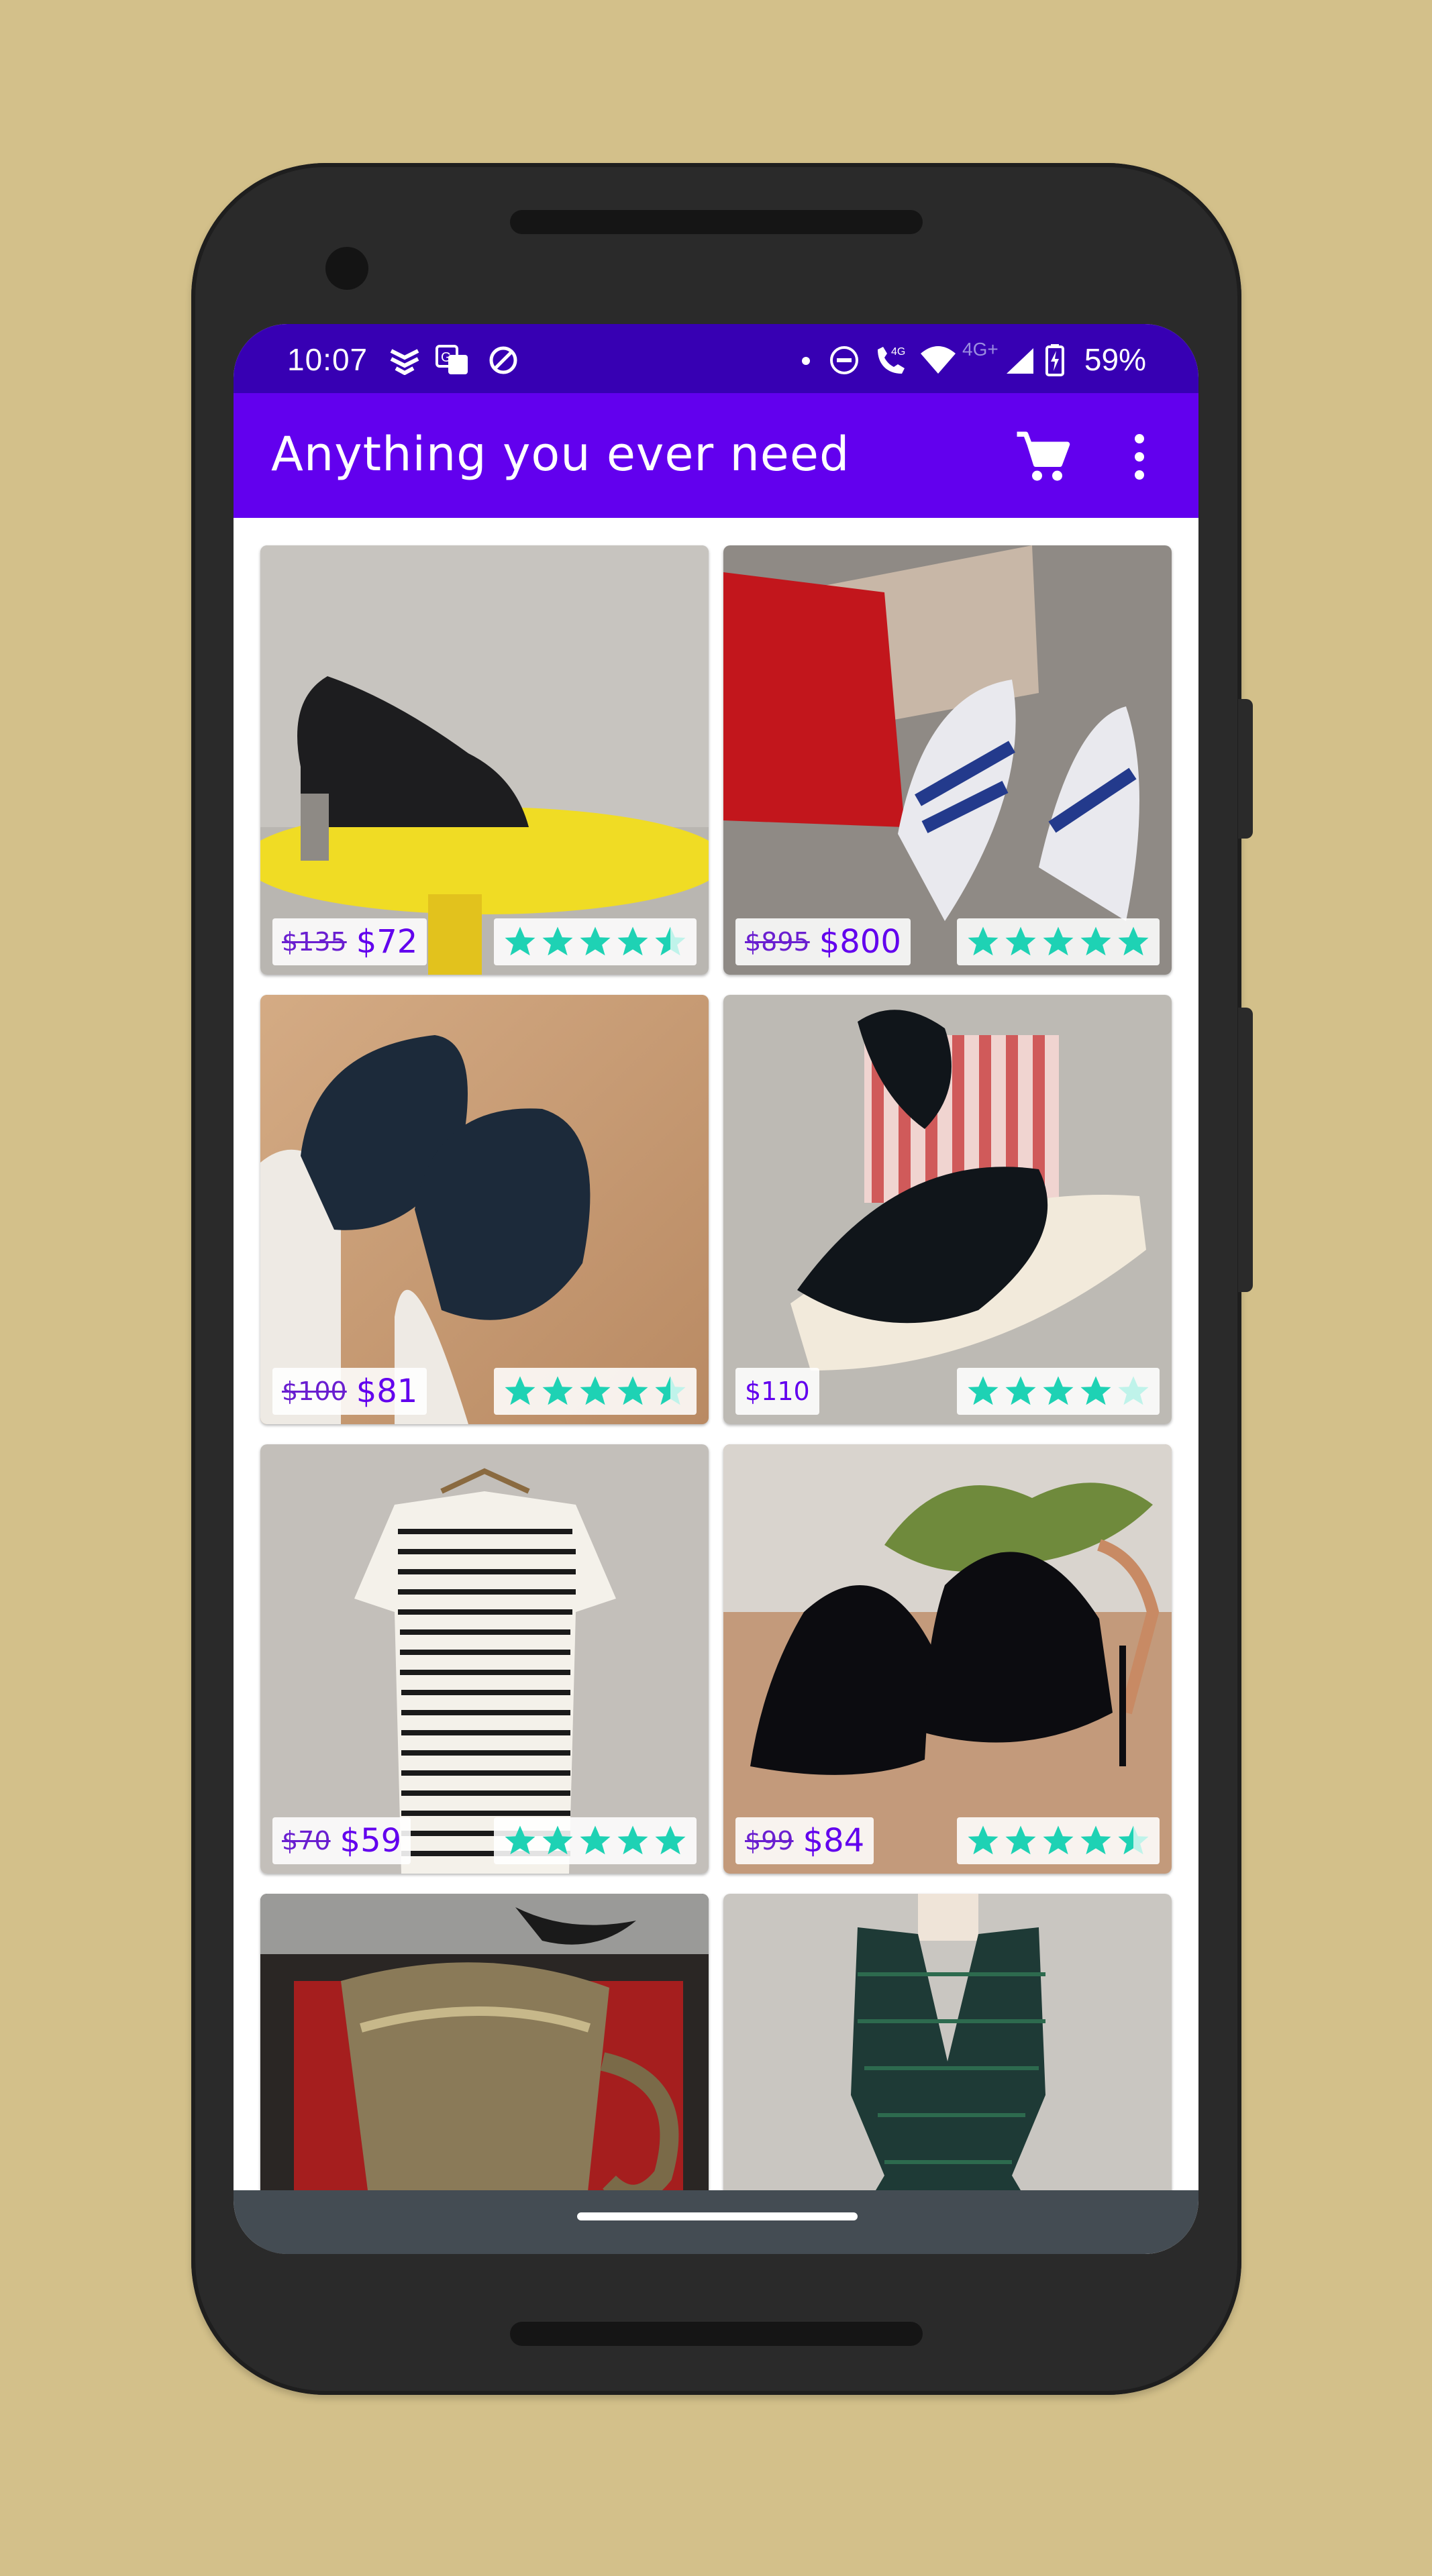 This screenshot has width=1432, height=2576. What do you see at coordinates (560, 454) in the screenshot?
I see `app-title: Anything you ever need` at bounding box center [560, 454].